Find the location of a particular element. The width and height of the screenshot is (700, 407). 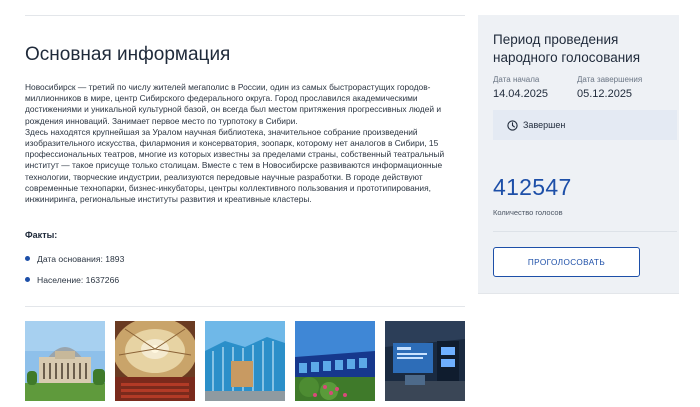

panel-divider is located at coordinates (585, 231).